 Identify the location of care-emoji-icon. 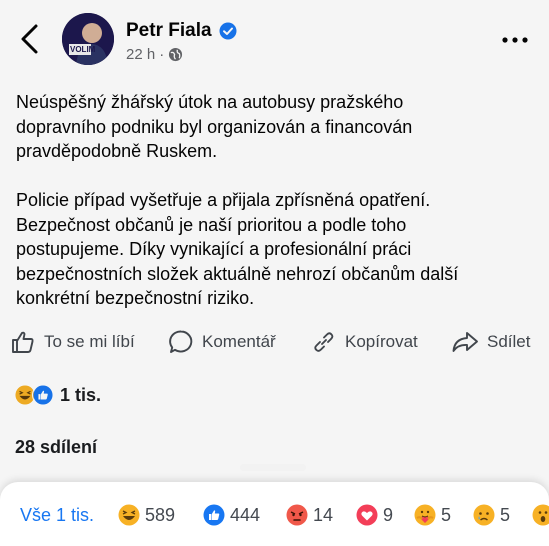
(425, 515).